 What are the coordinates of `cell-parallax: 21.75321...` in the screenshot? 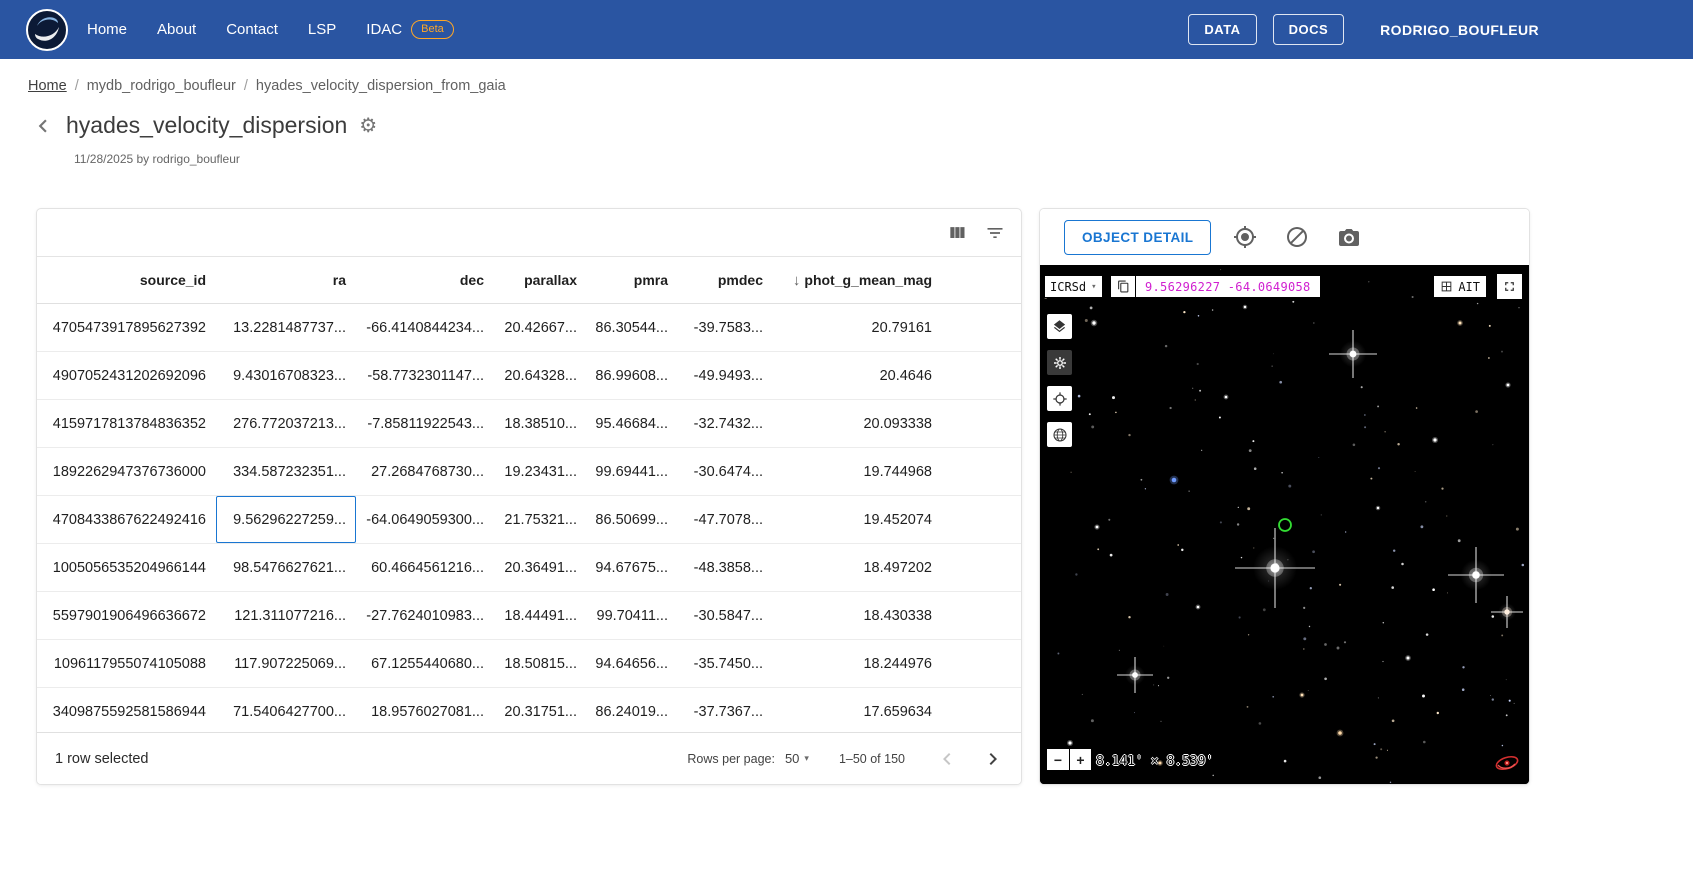 It's located at (540, 519).